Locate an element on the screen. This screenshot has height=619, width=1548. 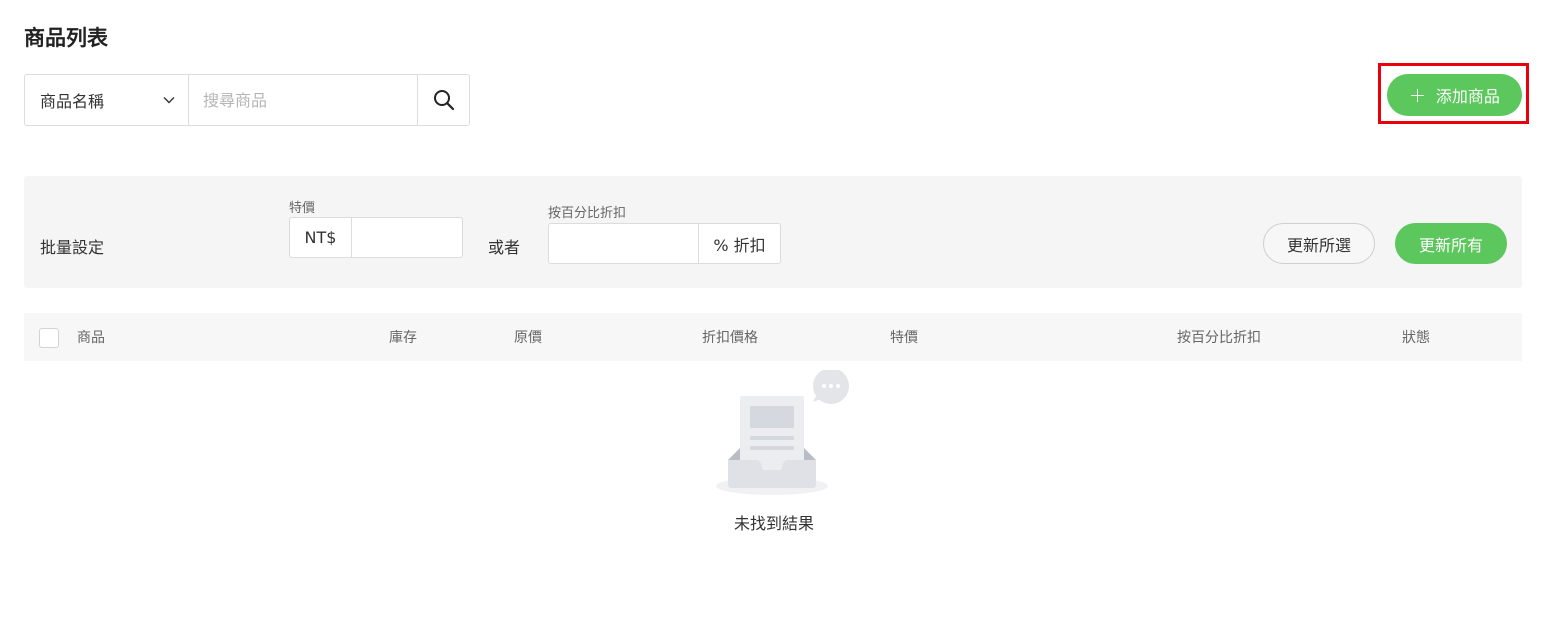
search-field-label: 商品名稱 is located at coordinates (72, 101).